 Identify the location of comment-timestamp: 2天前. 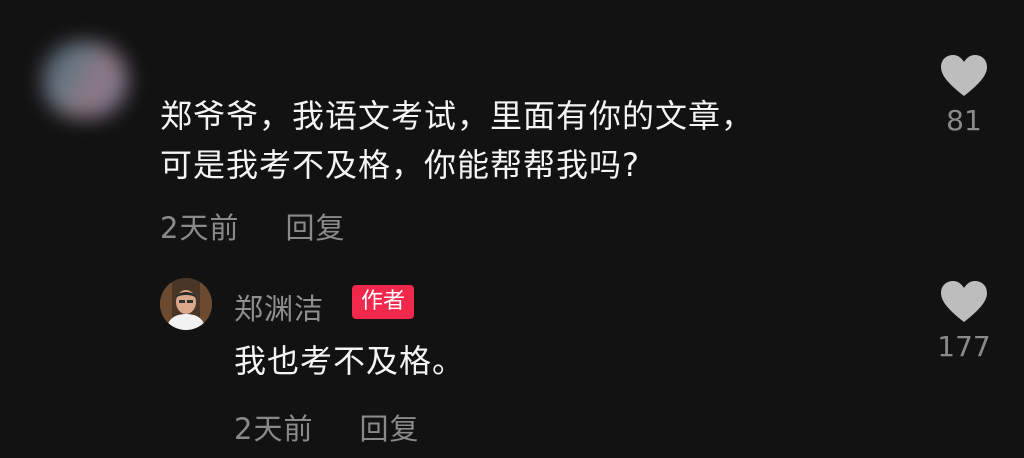
(200, 228).